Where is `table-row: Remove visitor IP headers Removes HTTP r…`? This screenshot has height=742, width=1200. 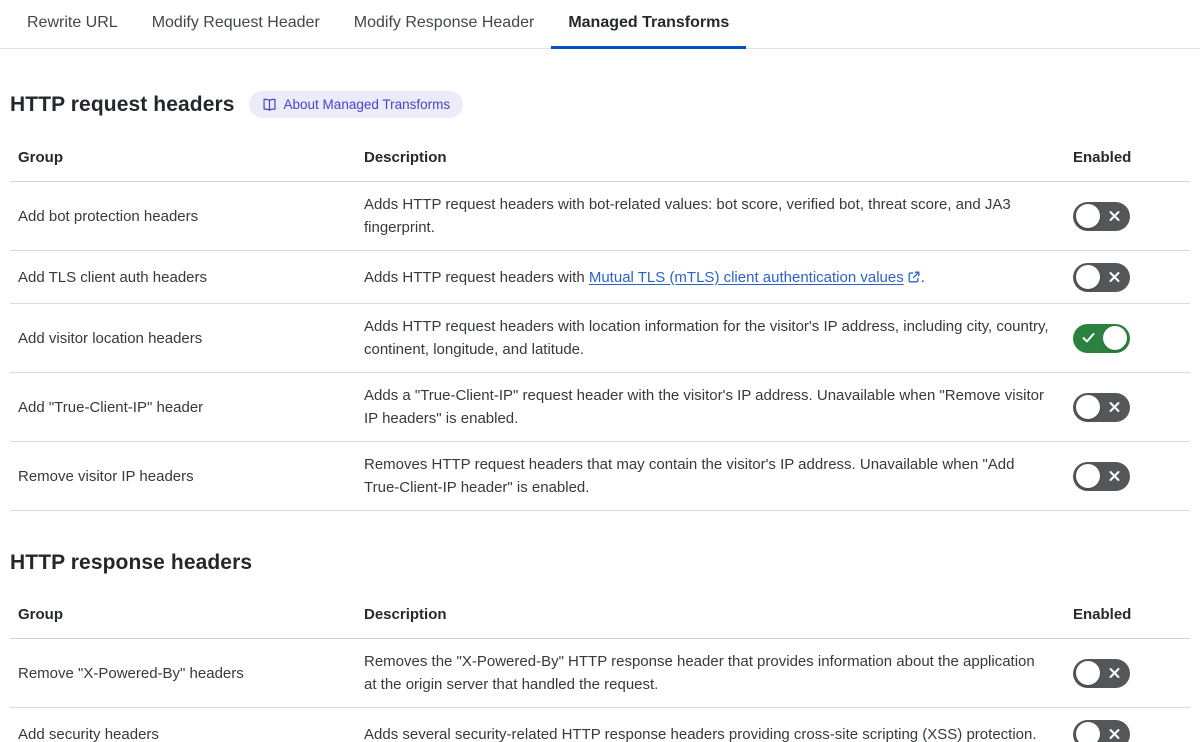
table-row: Remove visitor IP headers Removes HTTP r… is located at coordinates (600, 476).